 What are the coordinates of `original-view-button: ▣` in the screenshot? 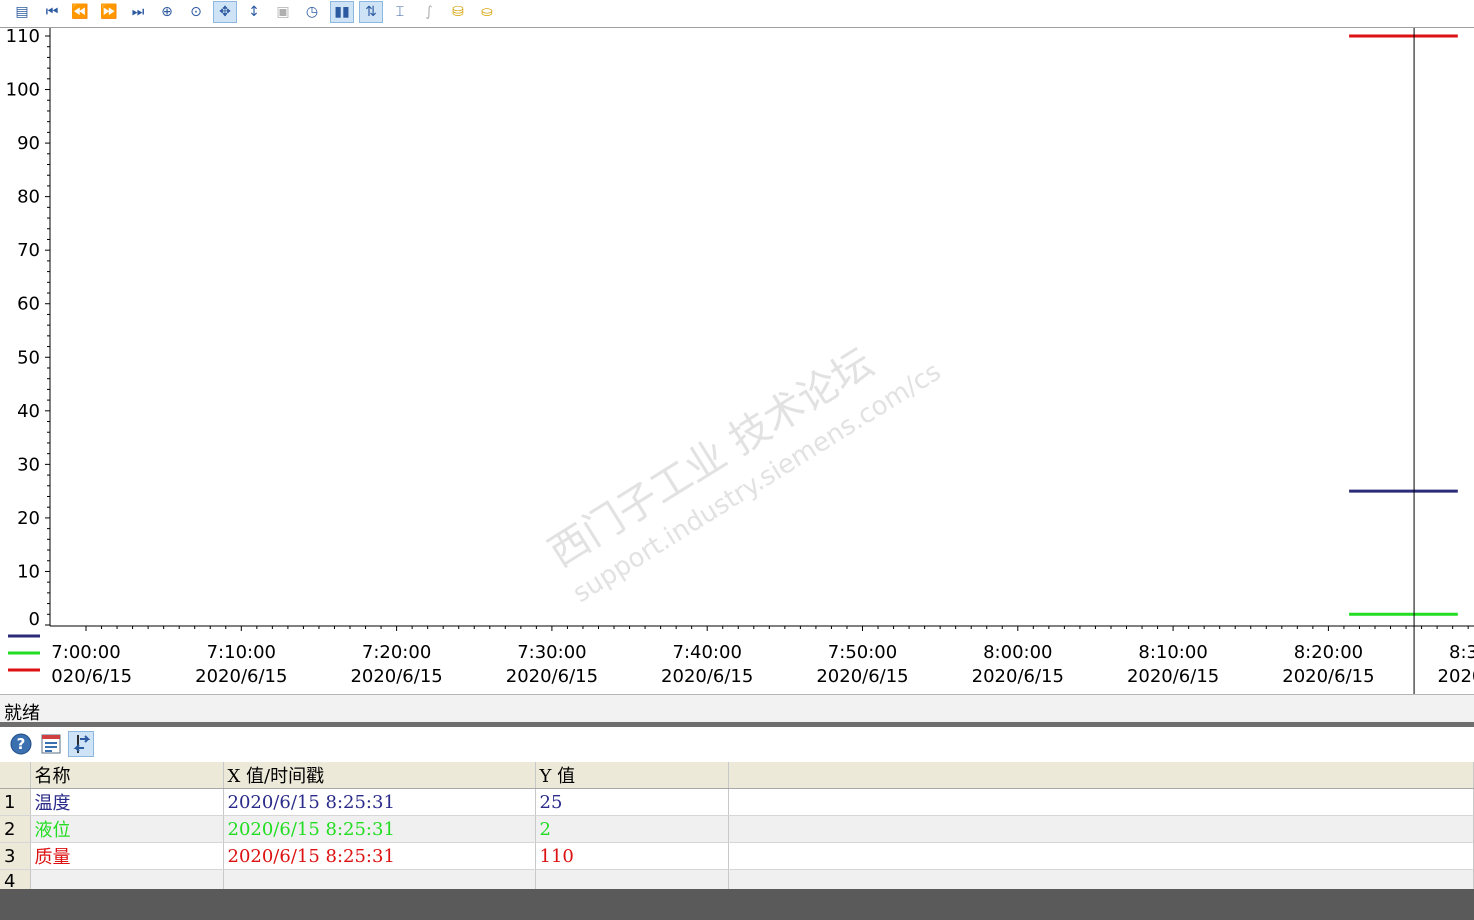 It's located at (283, 12).